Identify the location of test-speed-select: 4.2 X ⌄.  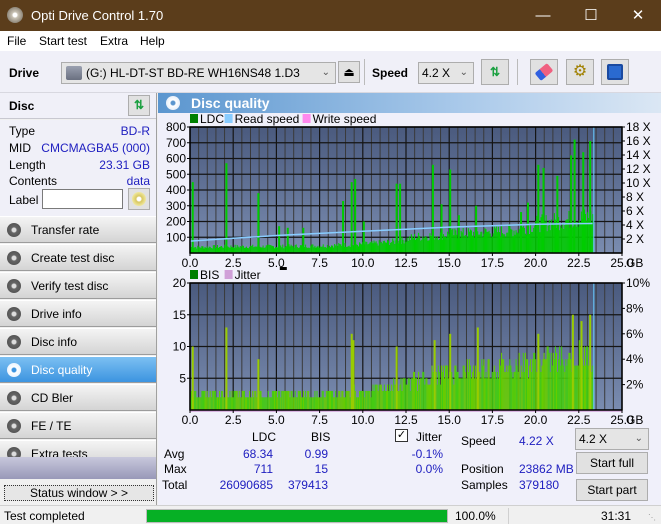
(612, 439).